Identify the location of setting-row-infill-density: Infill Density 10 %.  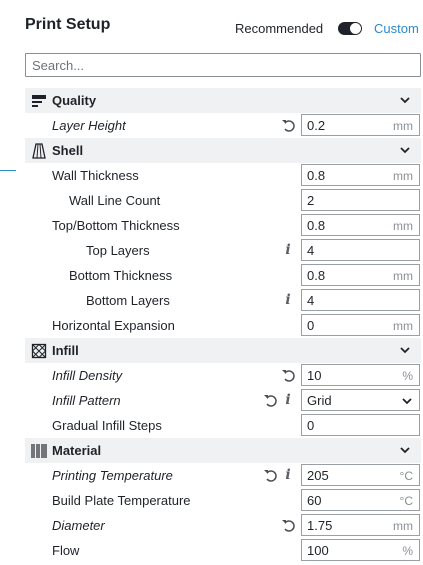
(223, 375).